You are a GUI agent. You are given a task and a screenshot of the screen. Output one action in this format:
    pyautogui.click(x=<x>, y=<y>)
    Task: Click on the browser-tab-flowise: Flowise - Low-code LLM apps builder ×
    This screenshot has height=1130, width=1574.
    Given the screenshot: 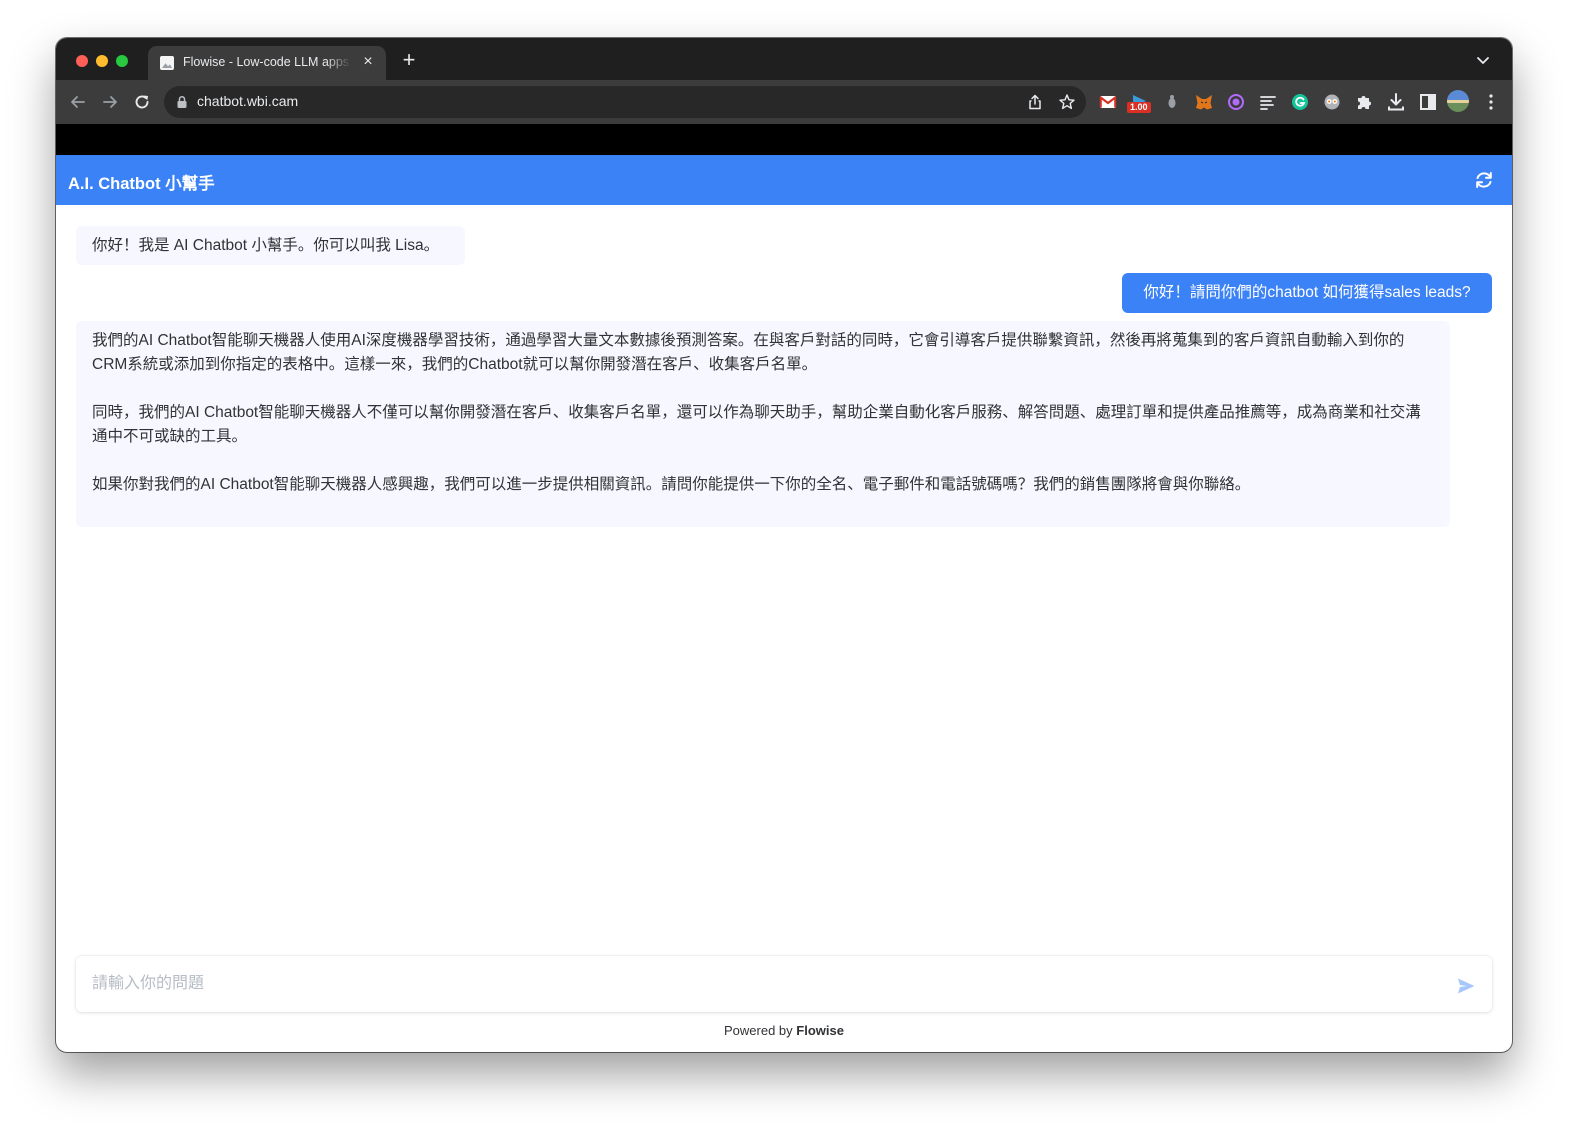 What is the action you would take?
    pyautogui.click(x=267, y=63)
    